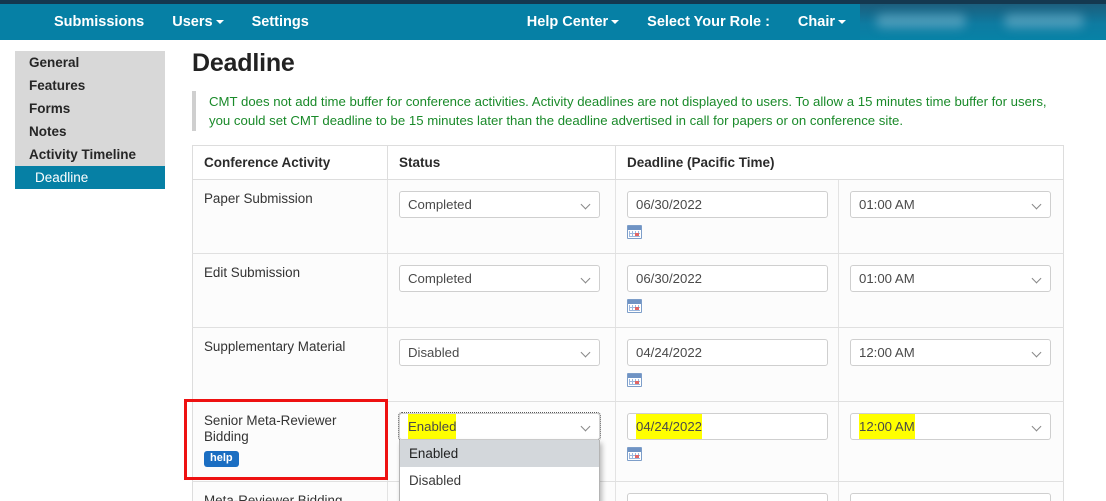  I want to click on status-select: Disabled, so click(499, 352).